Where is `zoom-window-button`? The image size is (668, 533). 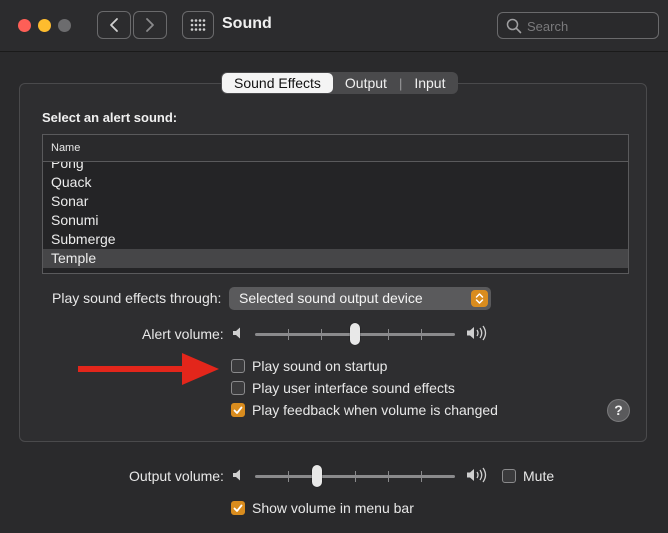 zoom-window-button is located at coordinates (64, 25).